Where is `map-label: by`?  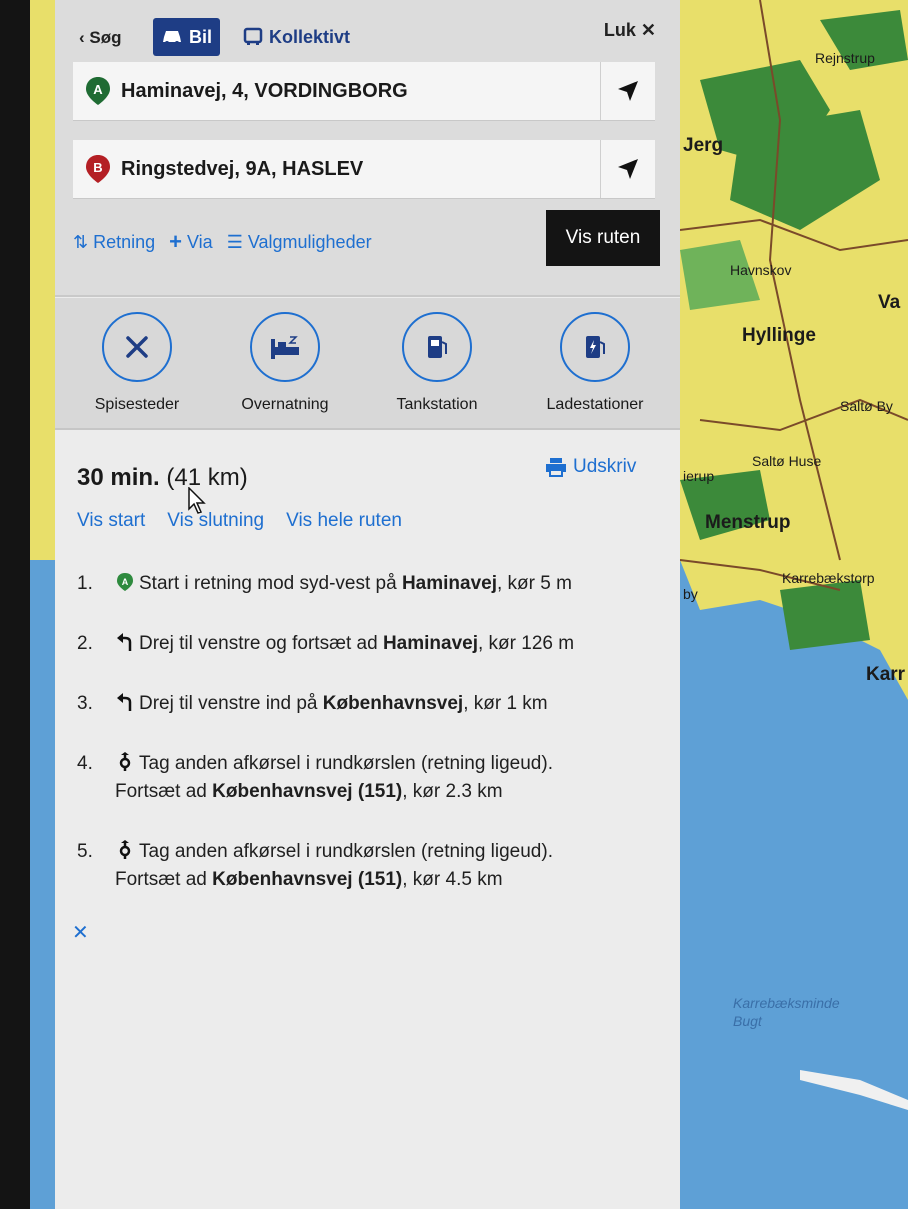 map-label: by is located at coordinates (690, 594).